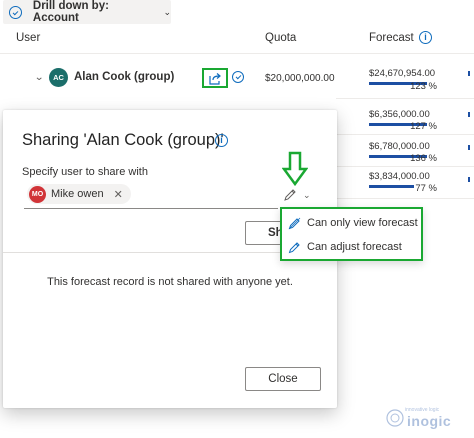 The image size is (474, 438). What do you see at coordinates (399, 176) in the screenshot?
I see `sub-row-forecast: $3,834,000.00` at bounding box center [399, 176].